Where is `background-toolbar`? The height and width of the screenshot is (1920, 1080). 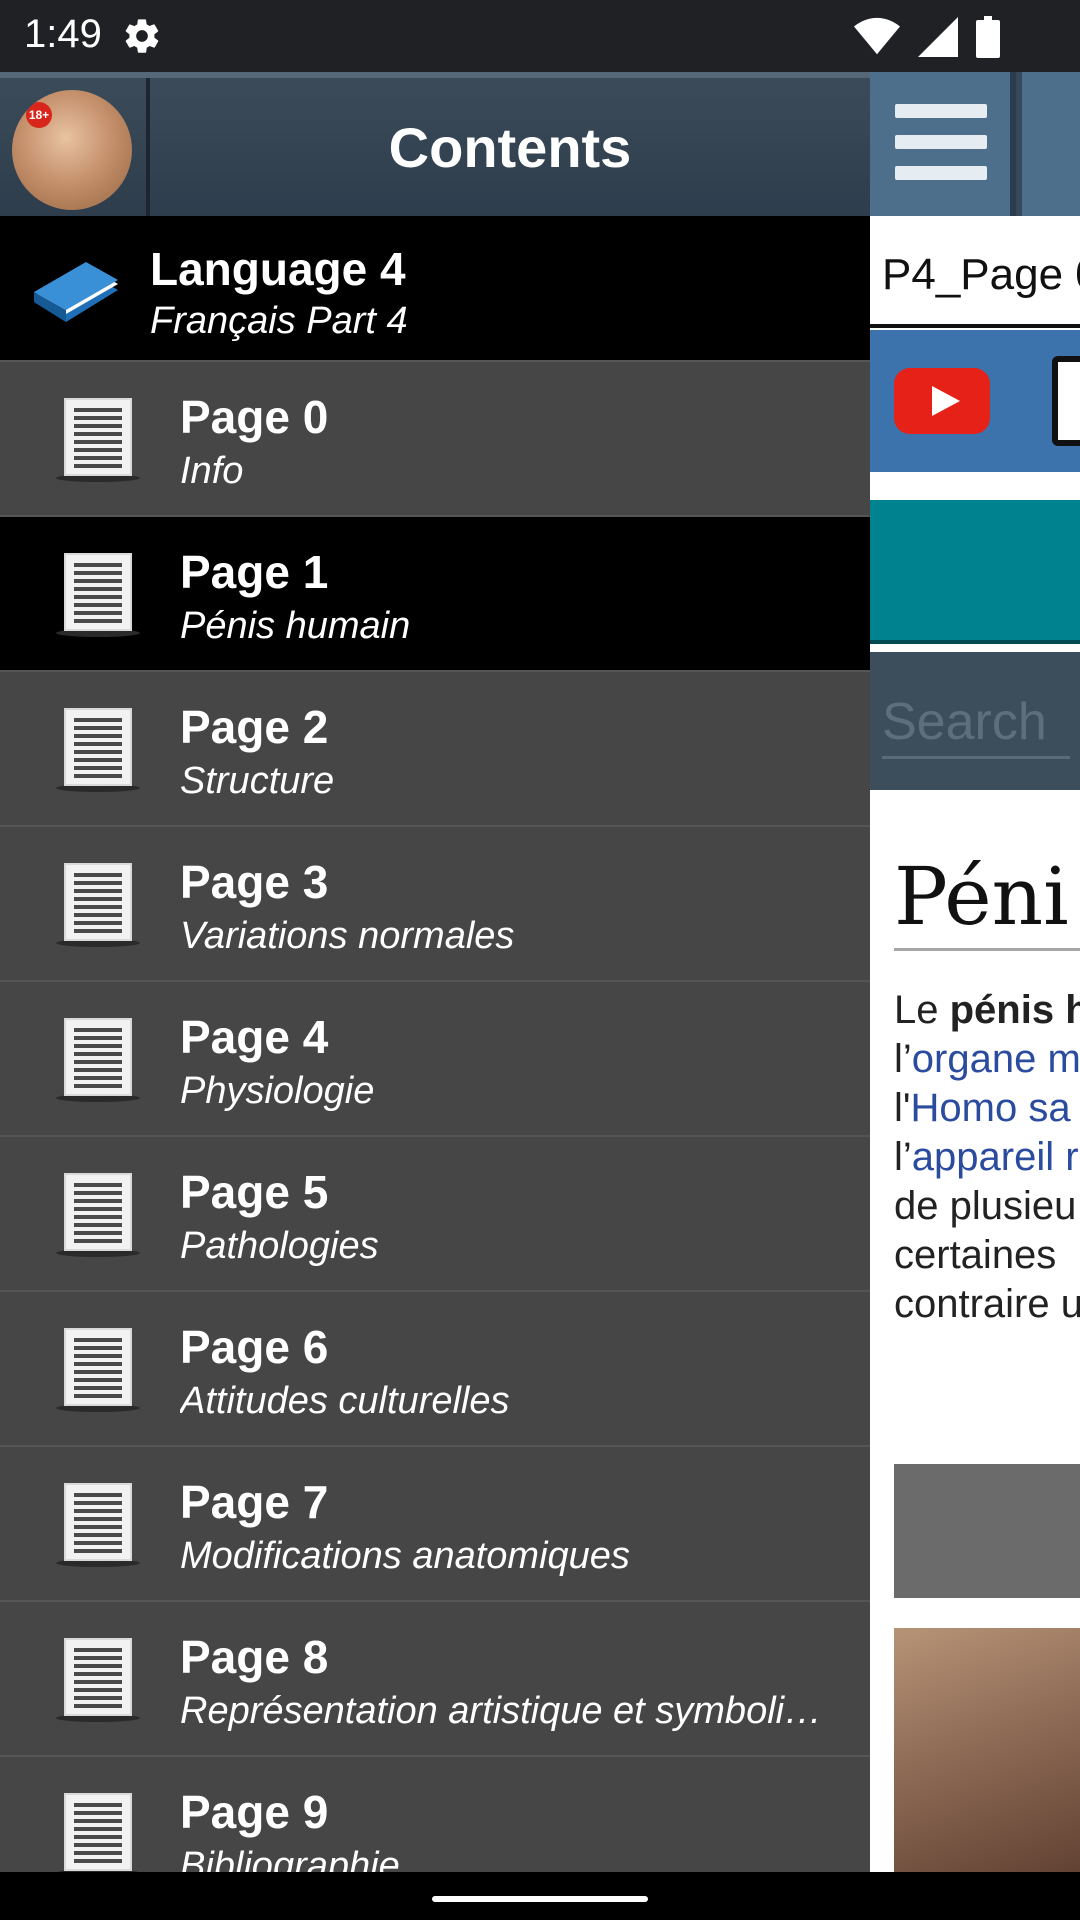
background-toolbar is located at coordinates (975, 144).